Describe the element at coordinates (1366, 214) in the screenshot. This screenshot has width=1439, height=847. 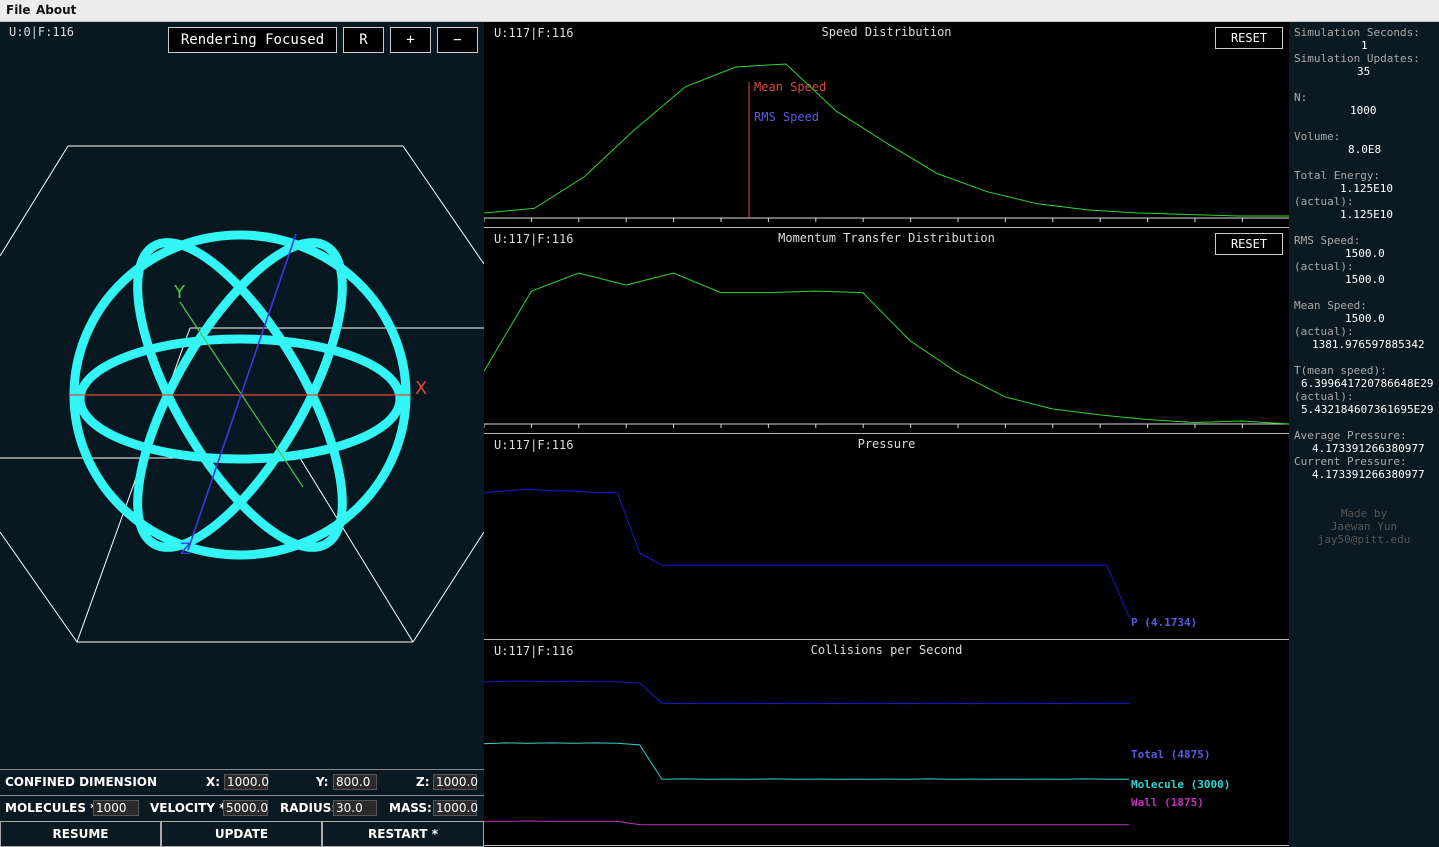
I see `energy-actual-value: 1.125E10` at that location.